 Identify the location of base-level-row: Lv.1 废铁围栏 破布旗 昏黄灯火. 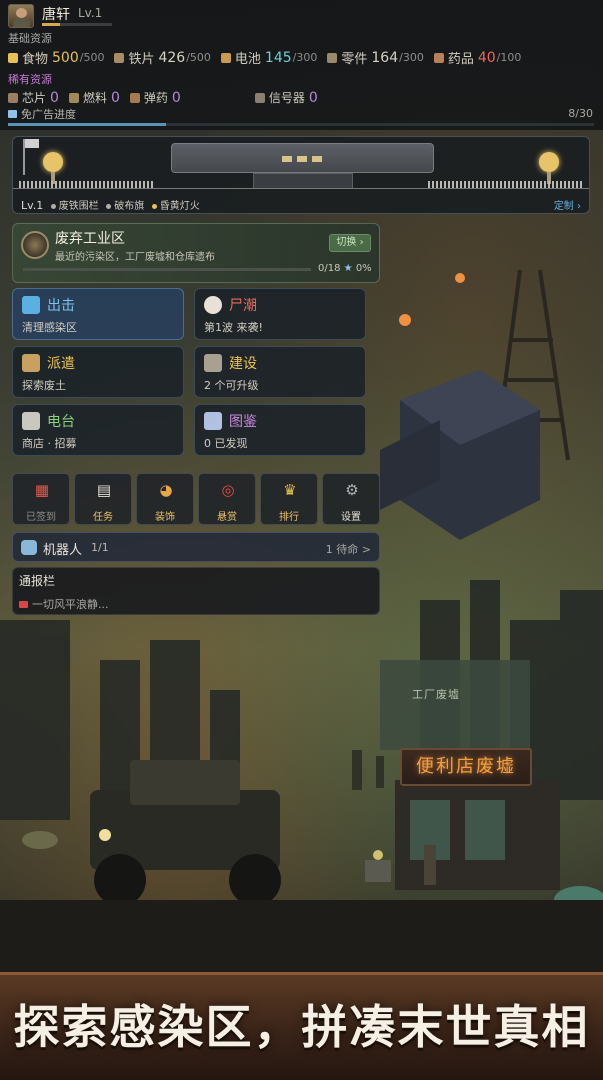
(110, 204).